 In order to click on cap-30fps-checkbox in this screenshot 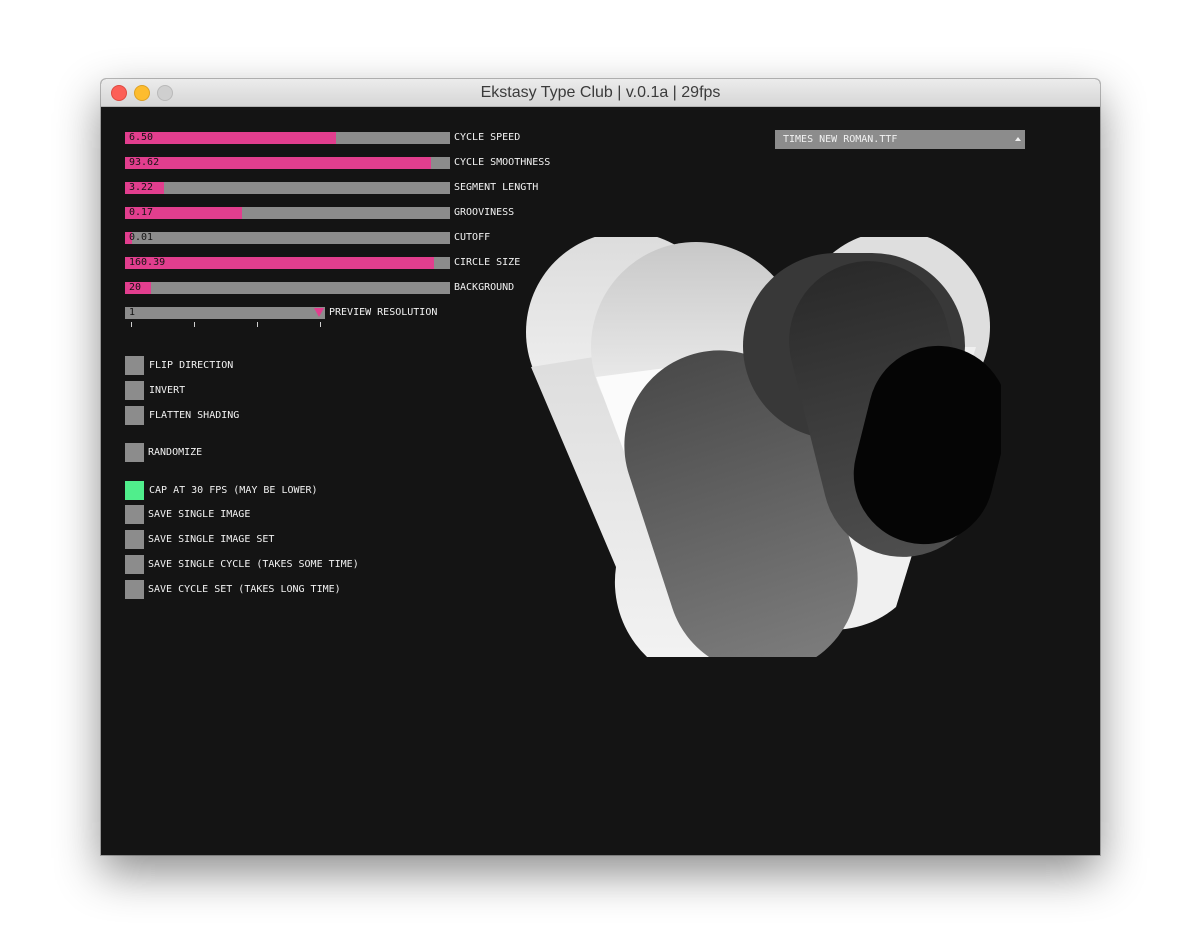, I will do `click(134, 490)`.